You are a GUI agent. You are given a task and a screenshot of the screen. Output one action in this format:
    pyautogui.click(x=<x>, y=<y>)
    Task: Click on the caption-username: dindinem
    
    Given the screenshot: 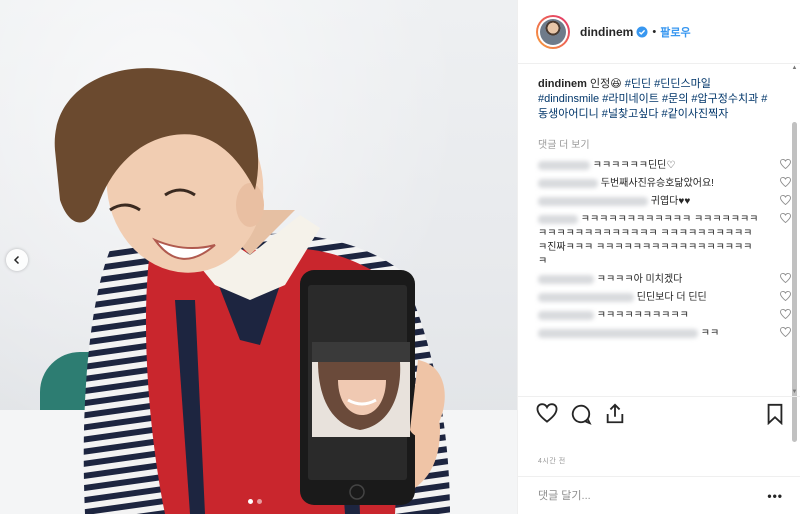 What is the action you would take?
    pyautogui.click(x=562, y=84)
    